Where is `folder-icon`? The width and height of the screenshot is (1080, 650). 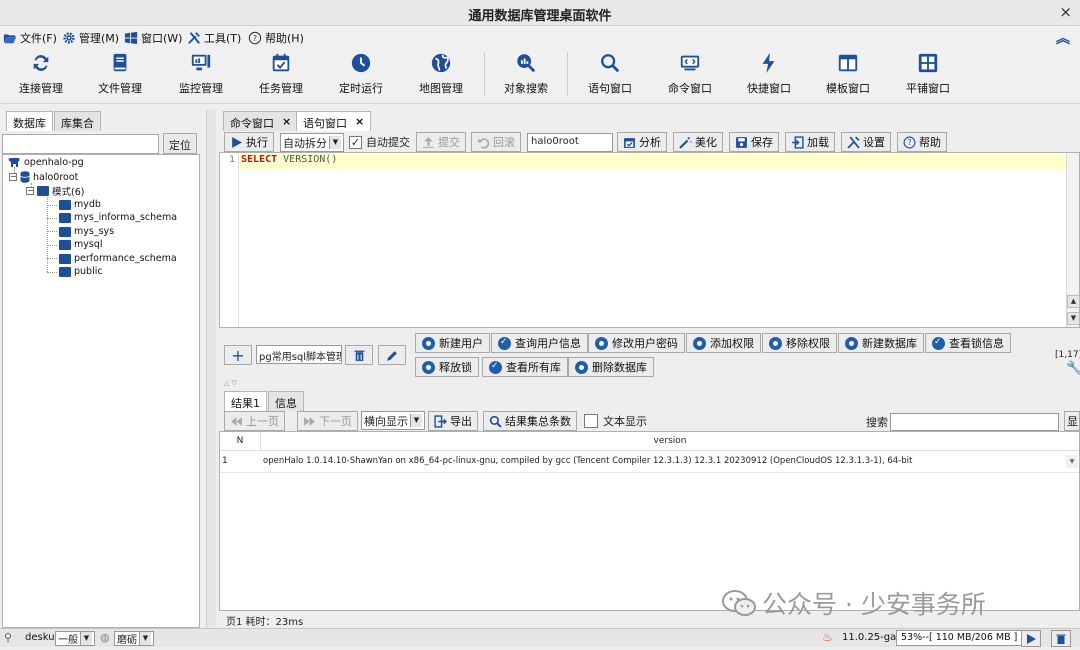 folder-icon is located at coordinates (65, 204).